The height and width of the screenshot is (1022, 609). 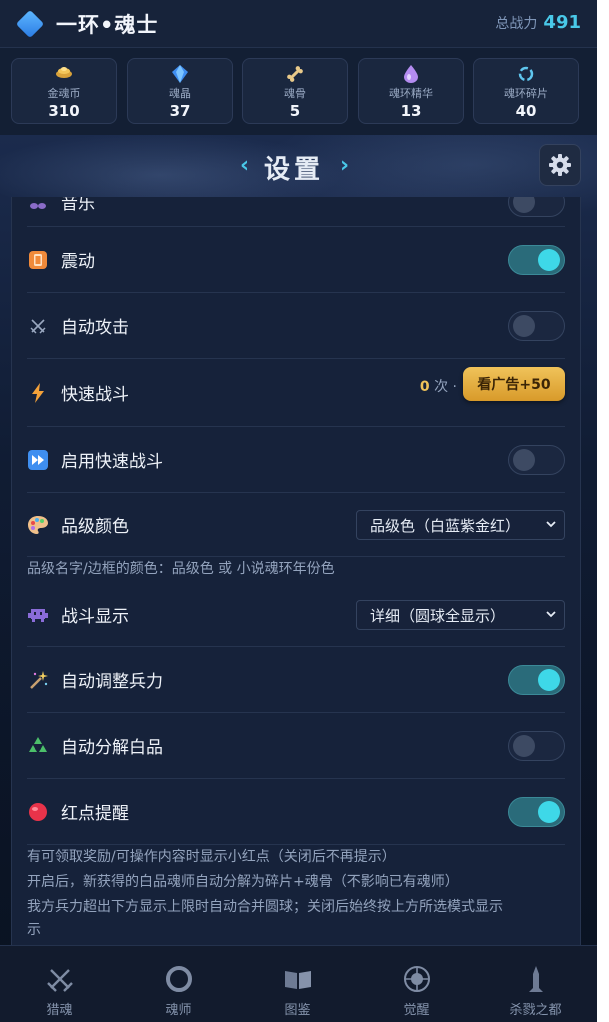 What do you see at coordinates (78, 262) in the screenshot?
I see `setting-label: 震动` at bounding box center [78, 262].